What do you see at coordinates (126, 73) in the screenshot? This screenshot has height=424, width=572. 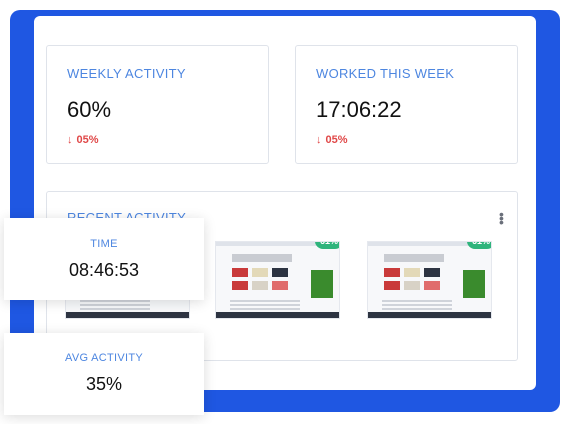 I see `weekly-activity-title: WEEKLY ACTIVITY` at bounding box center [126, 73].